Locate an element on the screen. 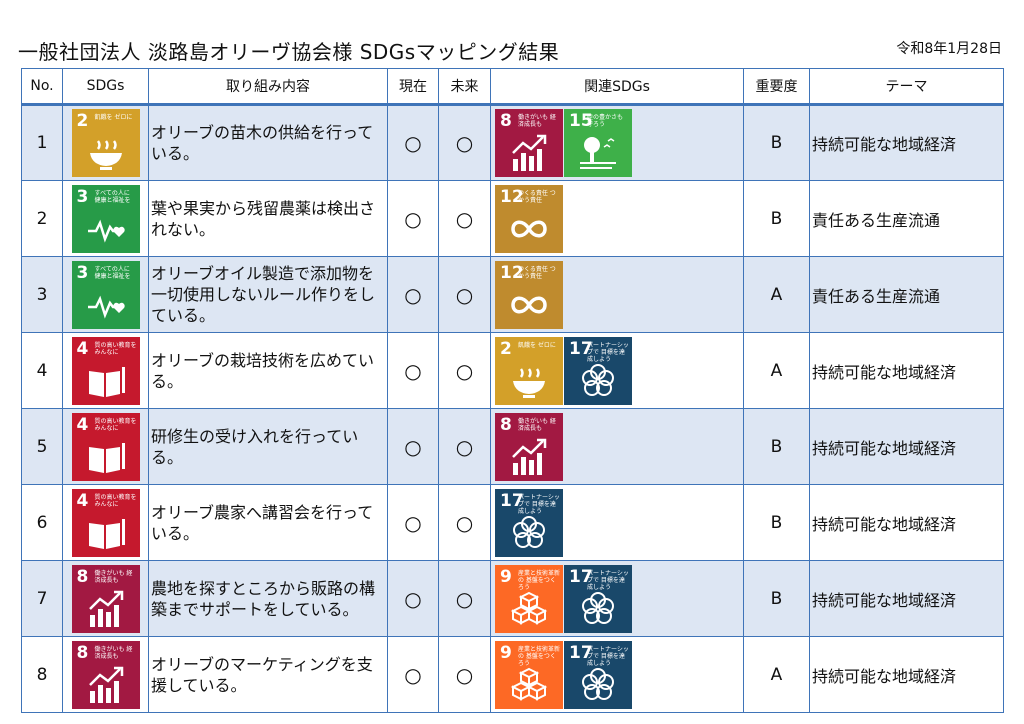 This screenshot has height=724, width=1024. row-number: 1 is located at coordinates (42, 142).